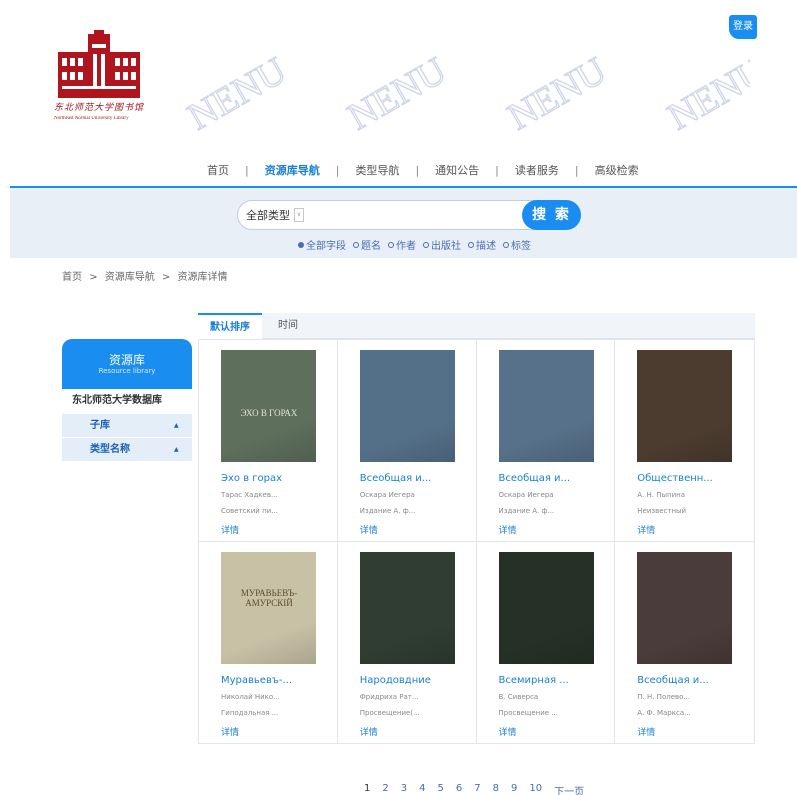 Image resolution: width=797 pixels, height=795 pixels. What do you see at coordinates (518, 696) in the screenshot?
I see `book-author: В. Сиверса` at bounding box center [518, 696].